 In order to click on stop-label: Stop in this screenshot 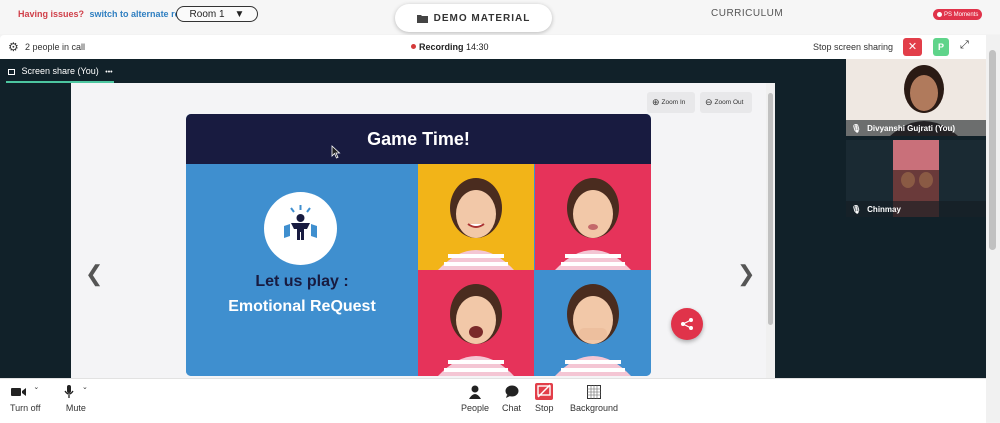, I will do `click(544, 408)`.